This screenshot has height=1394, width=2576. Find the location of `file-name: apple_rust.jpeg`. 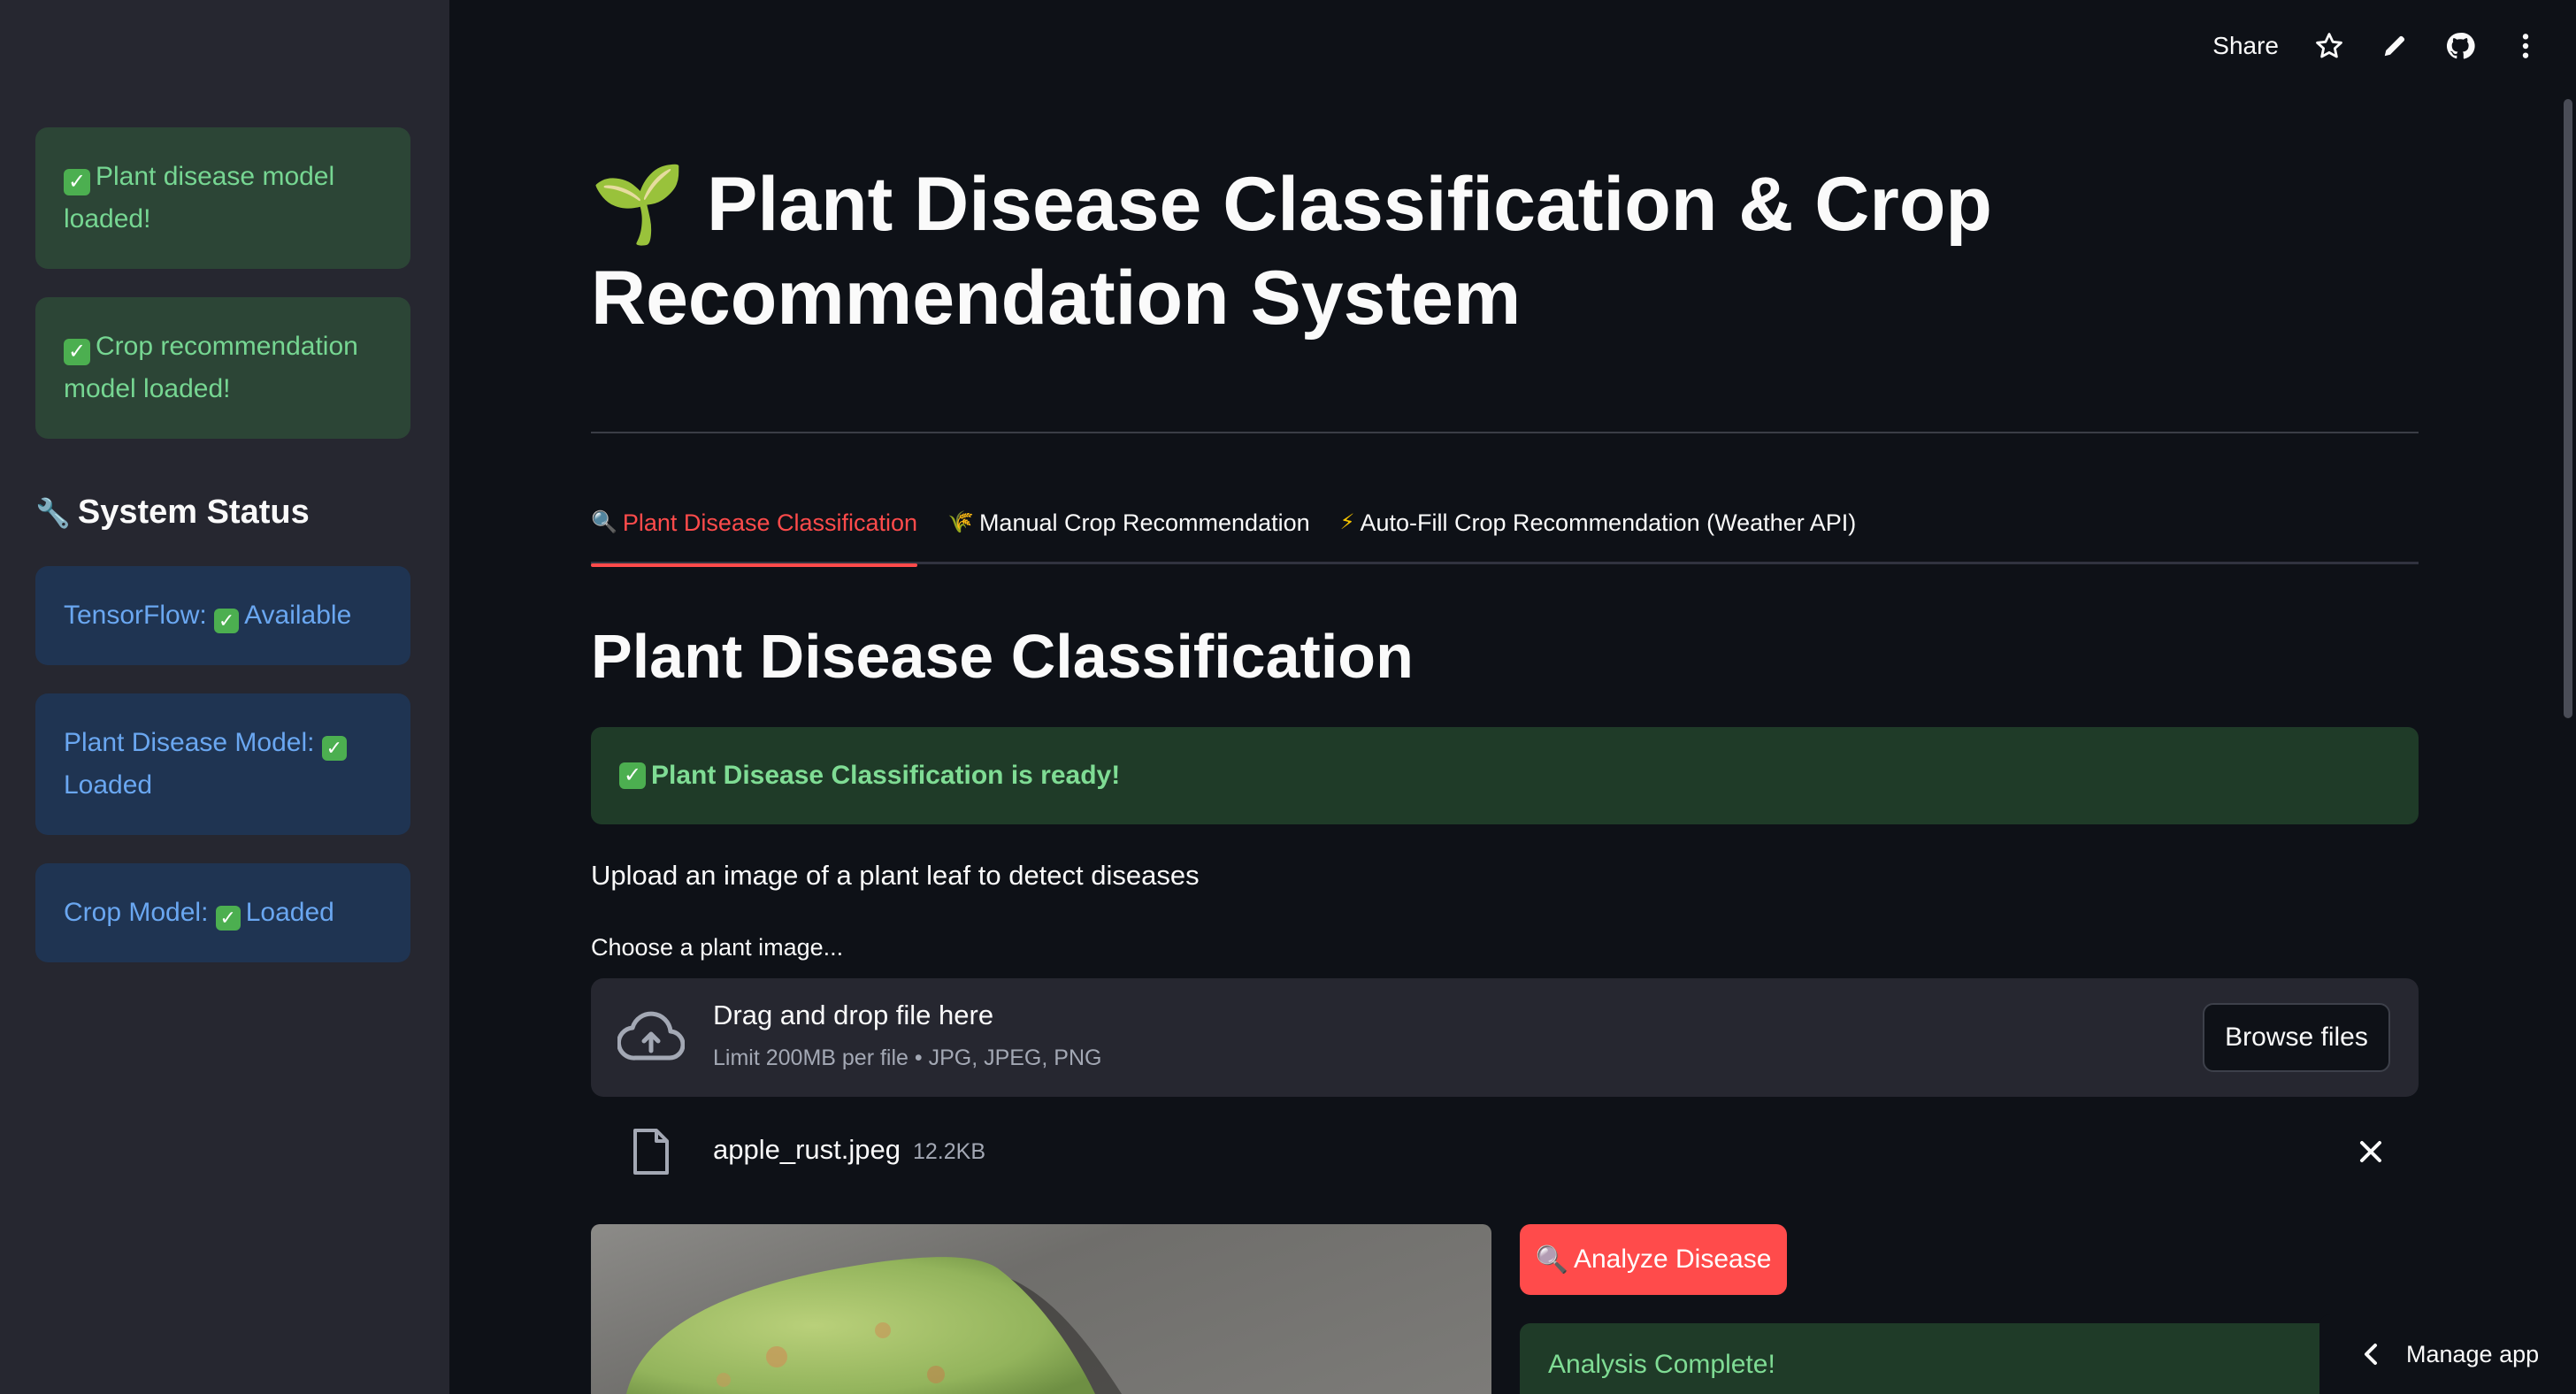

file-name: apple_rust.jpeg is located at coordinates (807, 1150).